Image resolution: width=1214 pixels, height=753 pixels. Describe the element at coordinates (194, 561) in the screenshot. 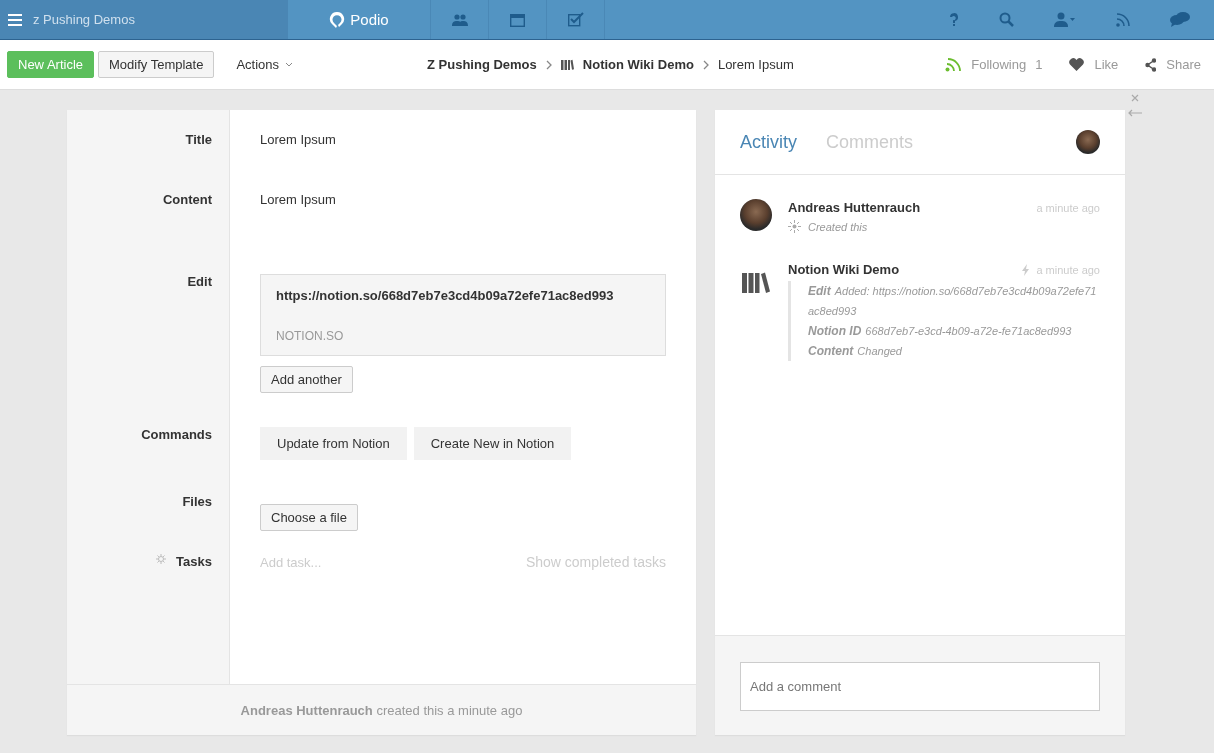

I see `field-label: Tasks` at that location.